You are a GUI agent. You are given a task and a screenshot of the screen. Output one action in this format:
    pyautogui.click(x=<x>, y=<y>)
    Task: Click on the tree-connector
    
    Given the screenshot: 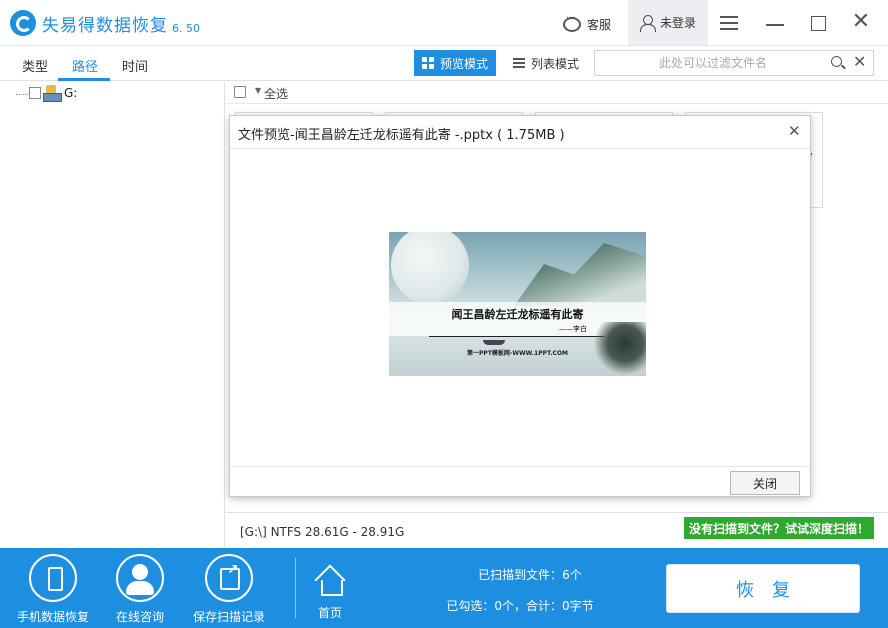 What is the action you would take?
    pyautogui.click(x=22, y=94)
    